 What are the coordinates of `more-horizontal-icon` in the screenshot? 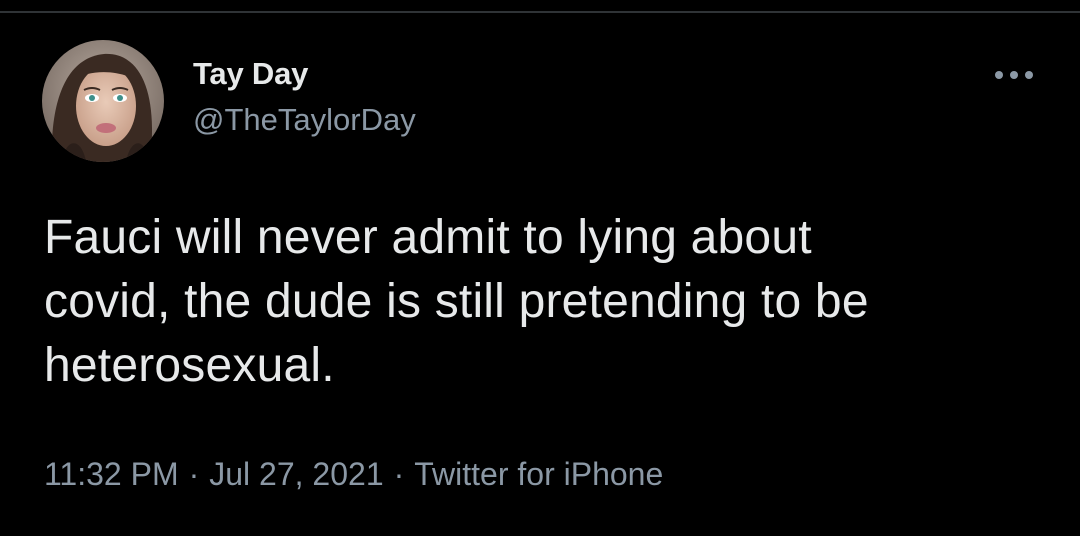 It's located at (1014, 75).